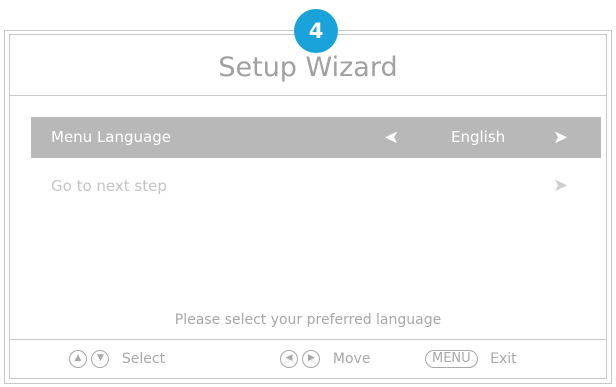  Describe the element at coordinates (117, 359) in the screenshot. I see `select-control: ▲ ▼ Select` at that location.